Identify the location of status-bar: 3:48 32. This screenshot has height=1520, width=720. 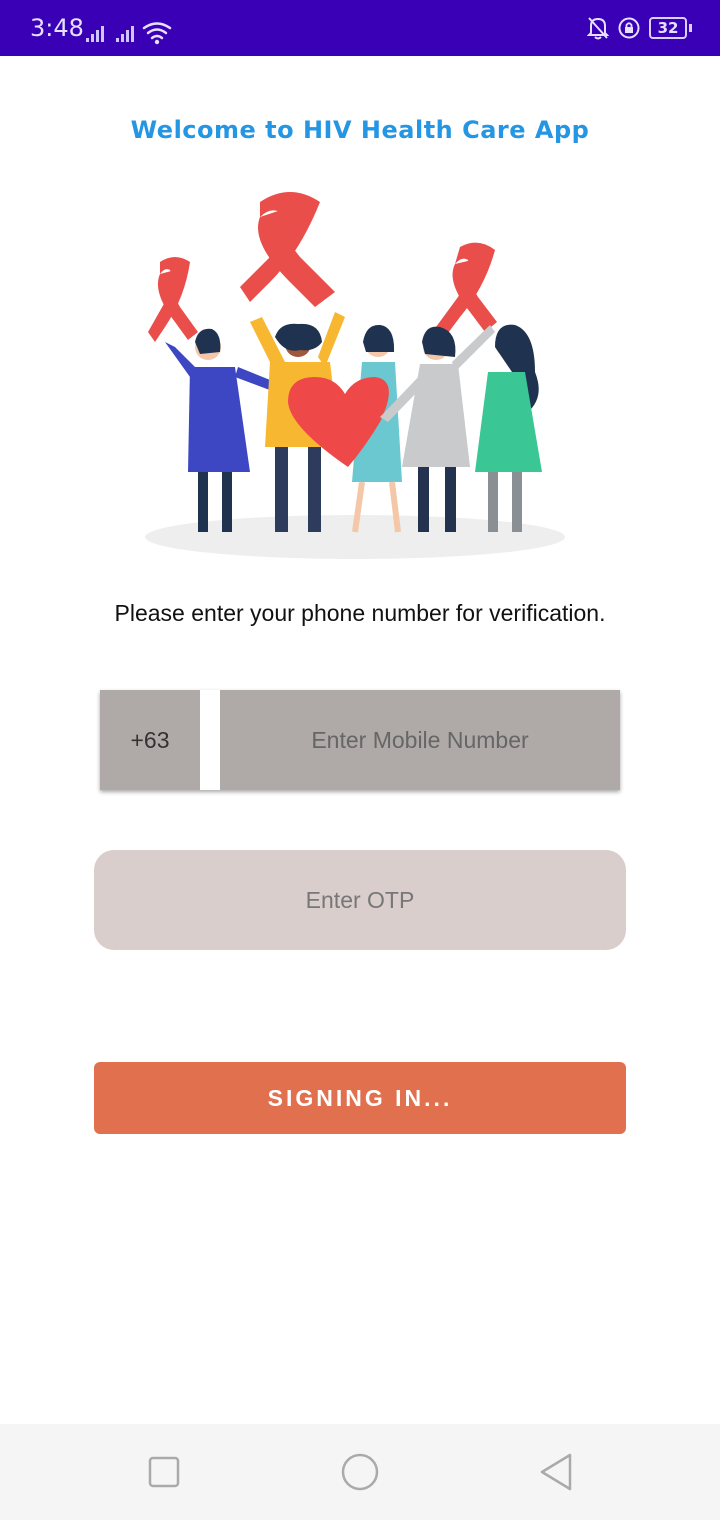
(360, 28).